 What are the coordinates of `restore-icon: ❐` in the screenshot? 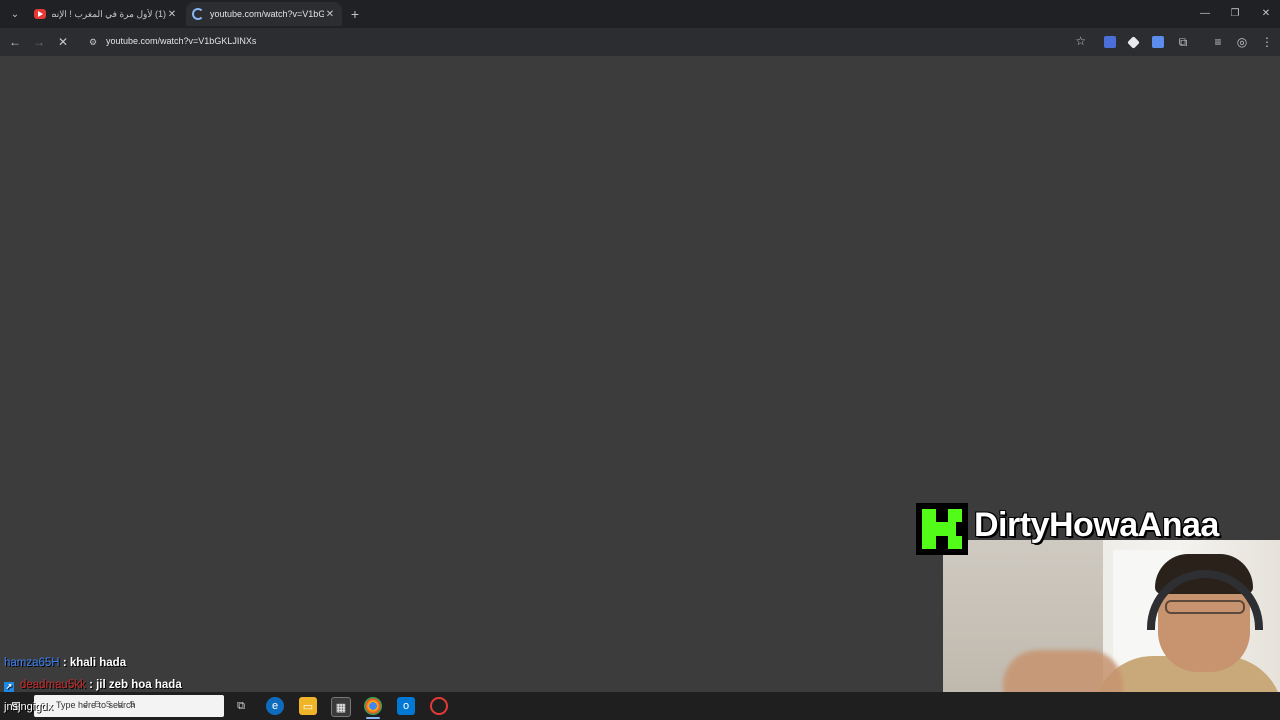 It's located at (1235, 13).